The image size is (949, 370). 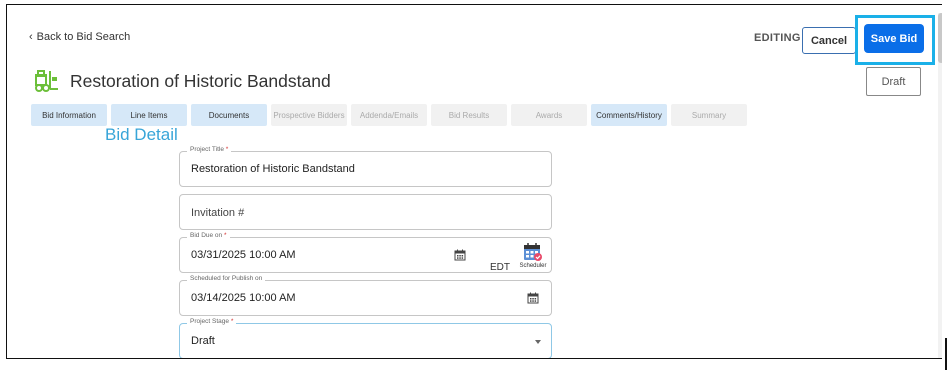 I want to click on chevron-left-icon: ‹, so click(x=31, y=37).